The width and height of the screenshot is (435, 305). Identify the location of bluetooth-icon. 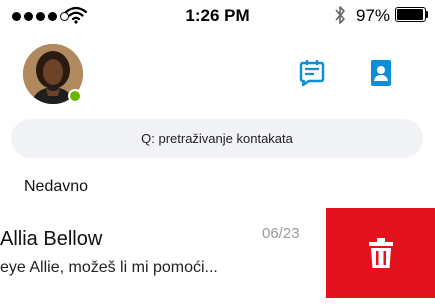
(340, 17).